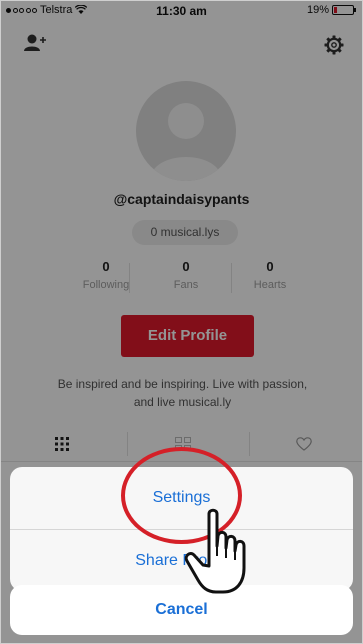  What do you see at coordinates (181, 610) in the screenshot?
I see `cancel-button: Cancel` at bounding box center [181, 610].